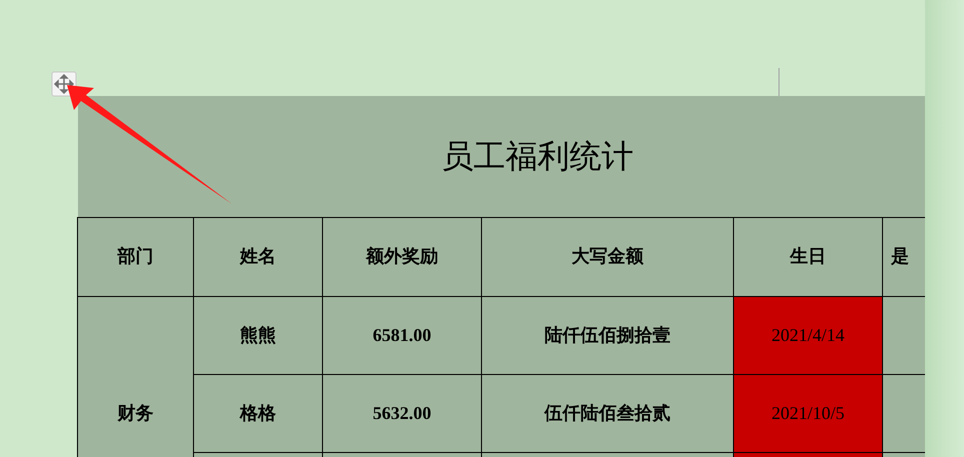  What do you see at coordinates (607, 334) in the screenshot?
I see `table-cell: 陆仟伍佰捌拾壹` at bounding box center [607, 334].